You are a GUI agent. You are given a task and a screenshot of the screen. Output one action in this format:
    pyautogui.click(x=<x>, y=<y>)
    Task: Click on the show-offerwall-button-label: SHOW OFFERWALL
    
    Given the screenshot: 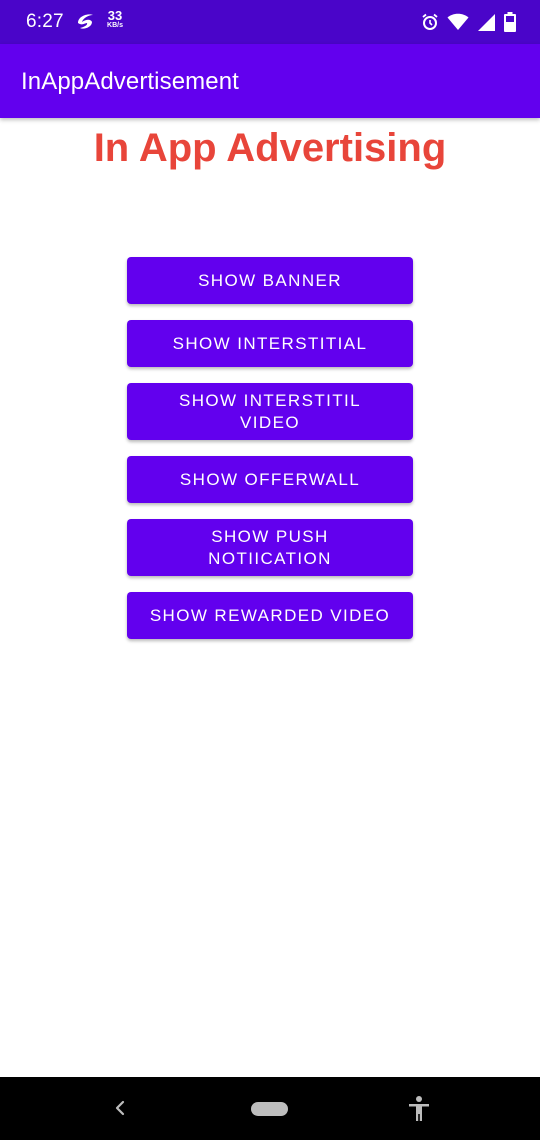 What is the action you would take?
    pyautogui.click(x=270, y=479)
    